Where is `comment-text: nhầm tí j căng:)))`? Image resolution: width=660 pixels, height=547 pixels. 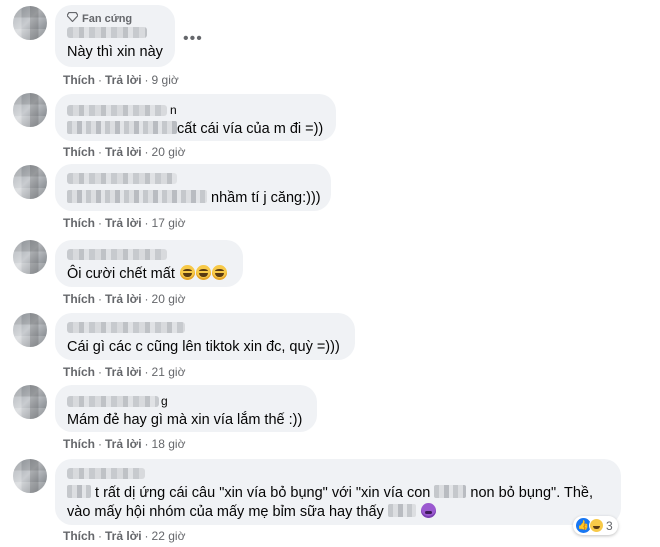 comment-text: nhầm tí j căng:))) is located at coordinates (194, 198).